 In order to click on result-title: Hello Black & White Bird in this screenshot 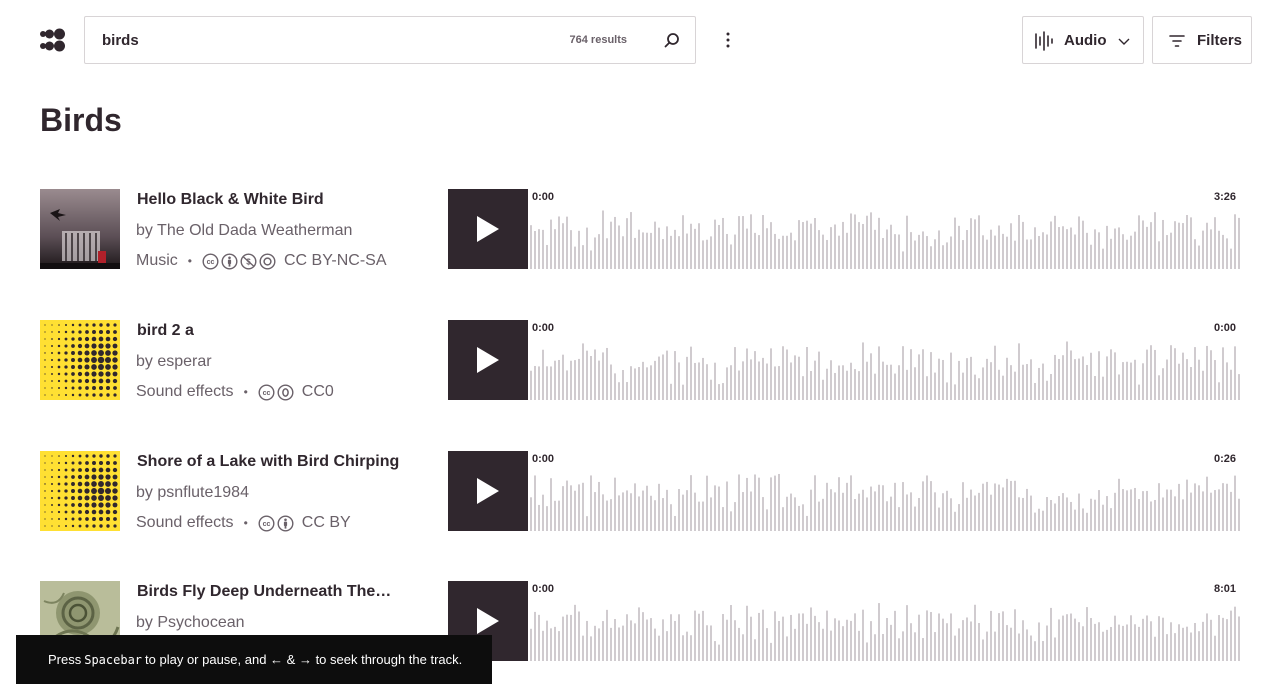, I will do `click(230, 200)`.